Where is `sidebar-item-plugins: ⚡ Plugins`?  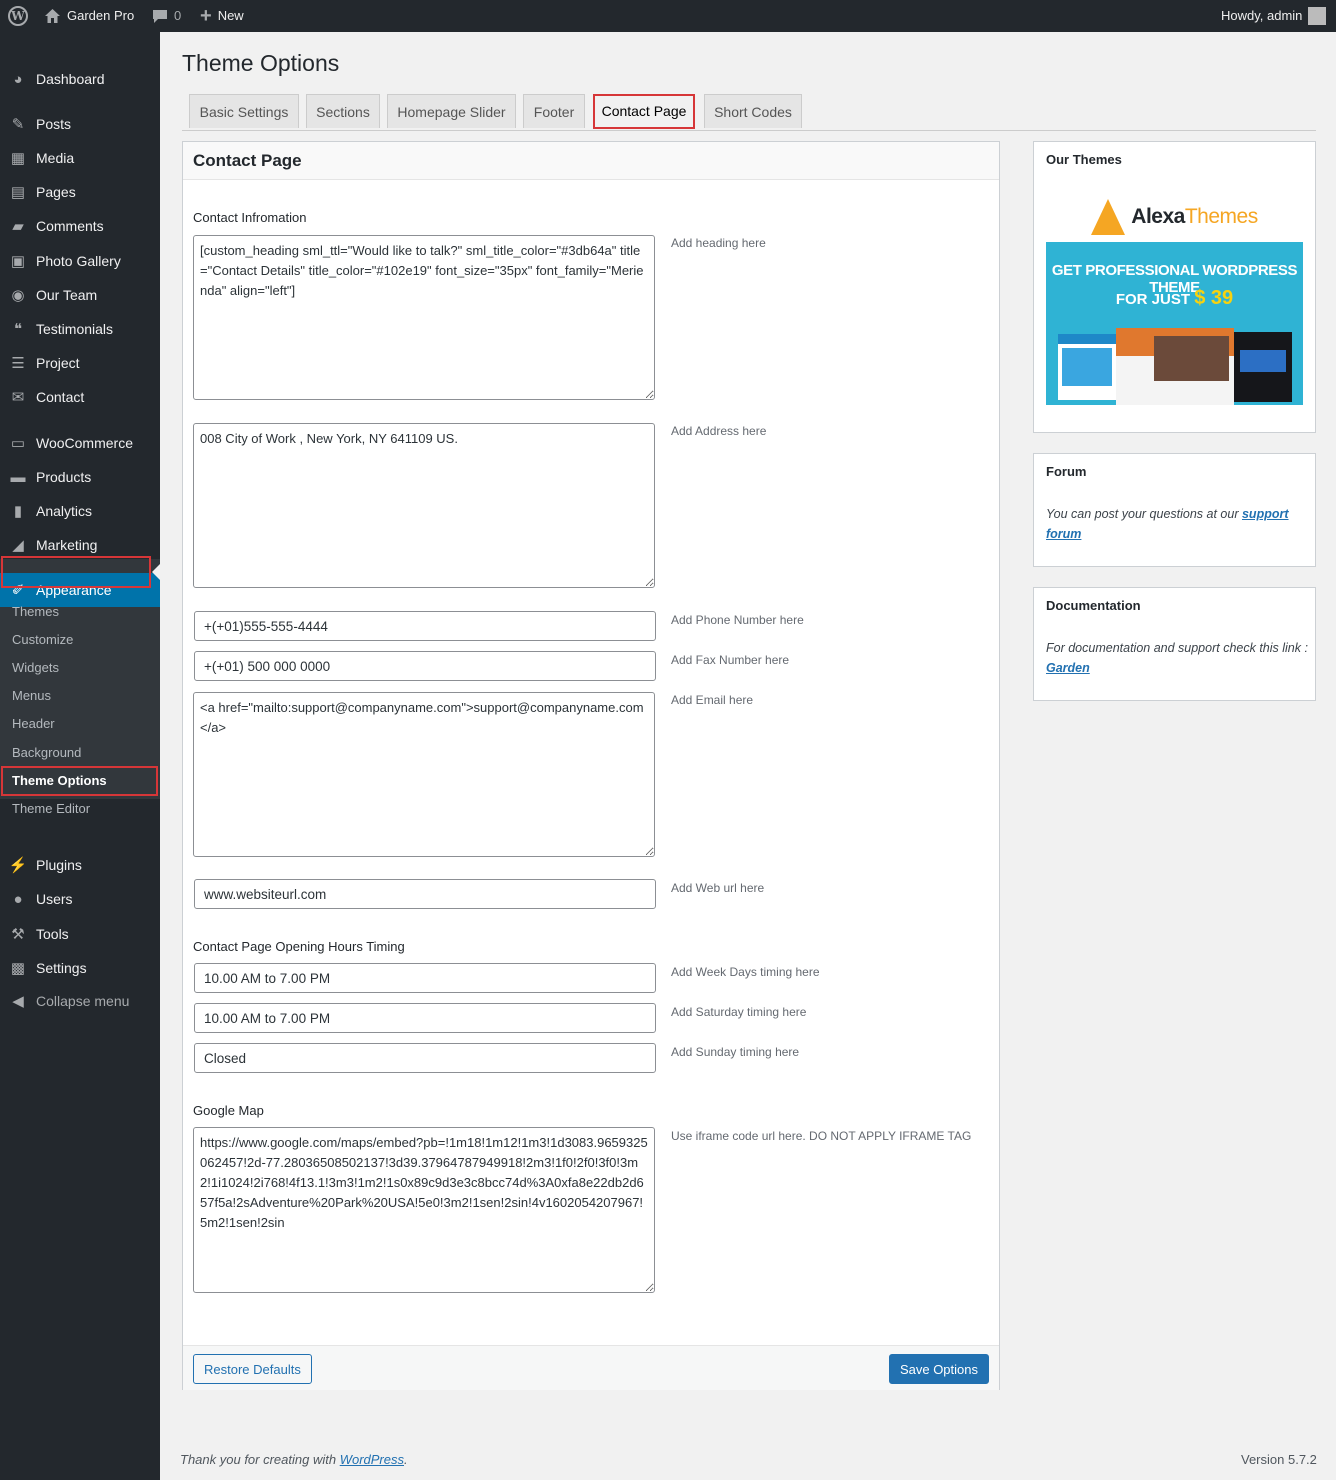 sidebar-item-plugins: ⚡ Plugins is located at coordinates (80, 865).